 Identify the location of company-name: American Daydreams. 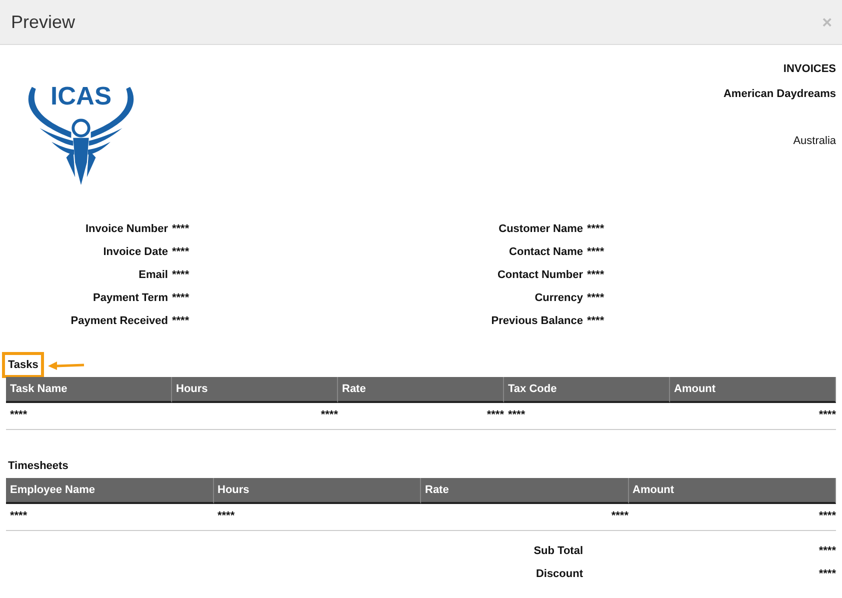
(779, 94).